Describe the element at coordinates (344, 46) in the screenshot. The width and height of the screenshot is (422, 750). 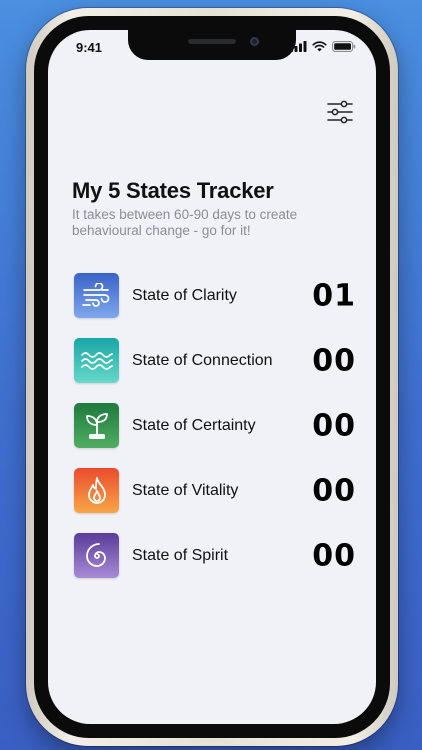
I see `battery-icon` at that location.